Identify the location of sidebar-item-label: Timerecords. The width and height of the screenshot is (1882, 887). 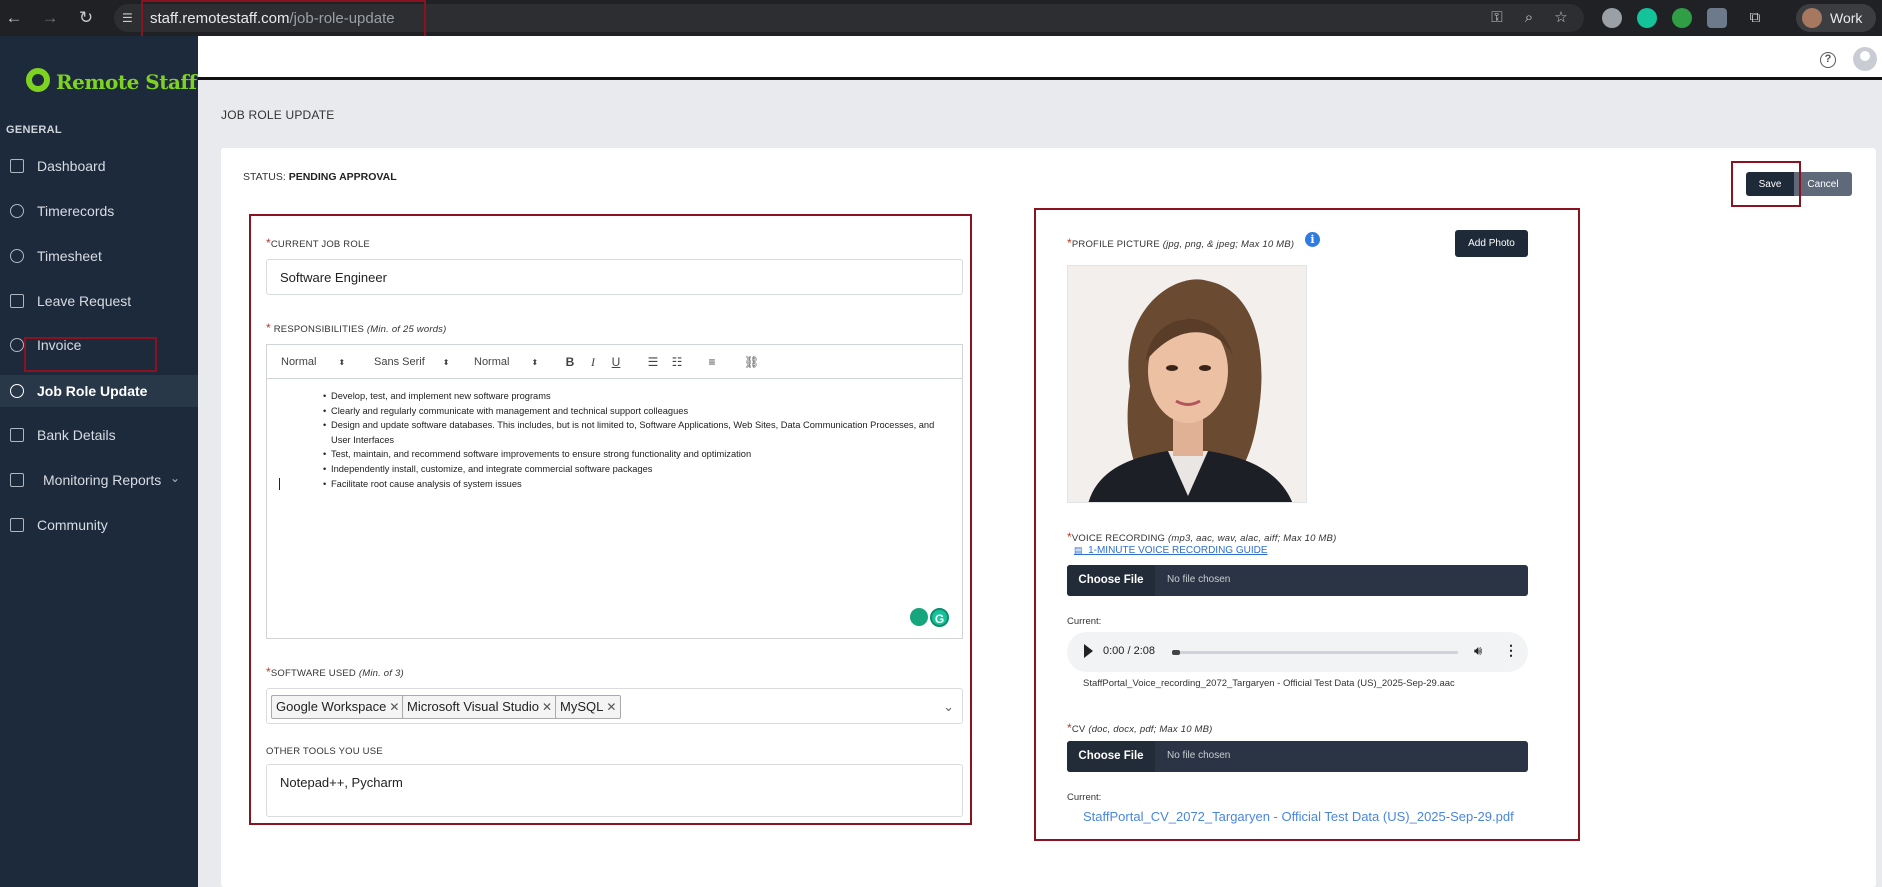
(76, 211).